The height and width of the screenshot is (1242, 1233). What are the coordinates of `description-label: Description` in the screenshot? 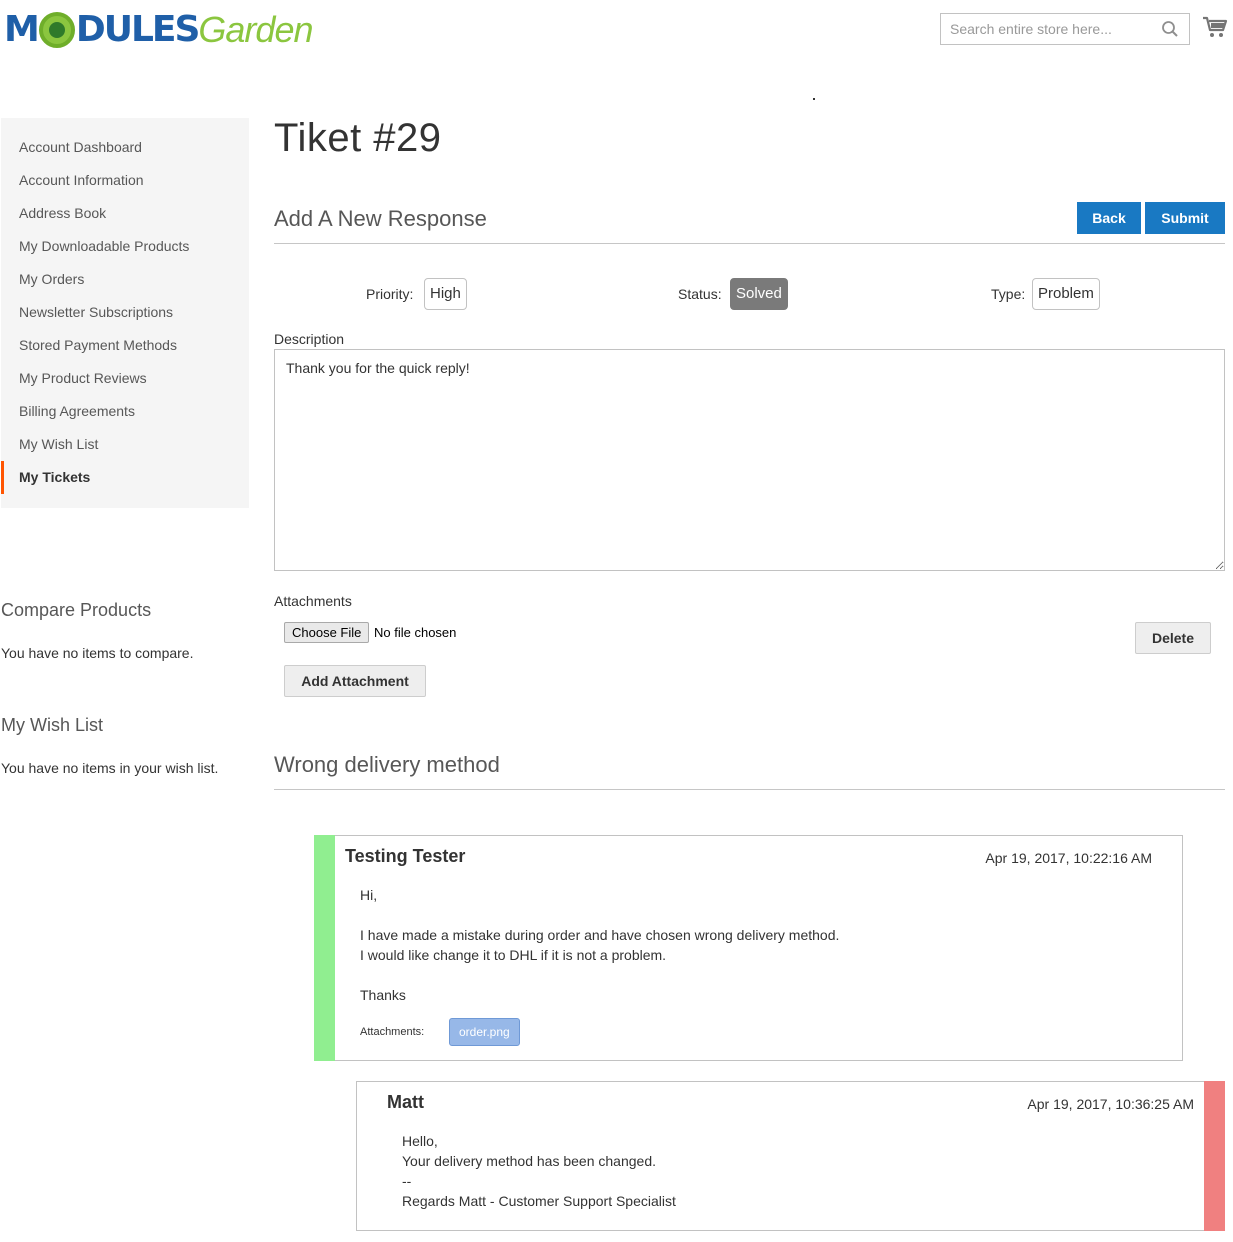 It's located at (309, 339).